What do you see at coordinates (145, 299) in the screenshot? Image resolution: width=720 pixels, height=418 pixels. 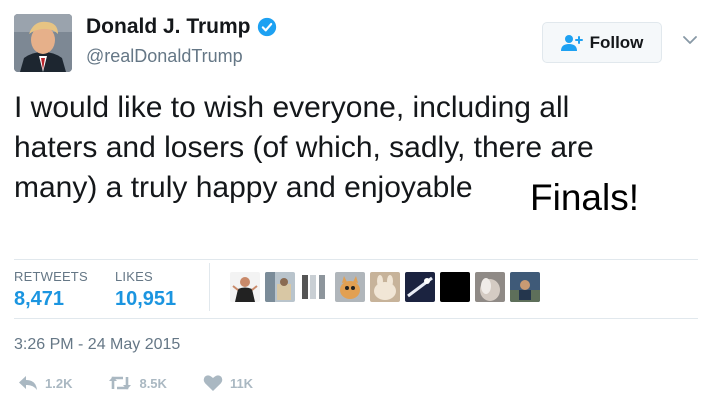 I see `likes-count: 10,951` at bounding box center [145, 299].